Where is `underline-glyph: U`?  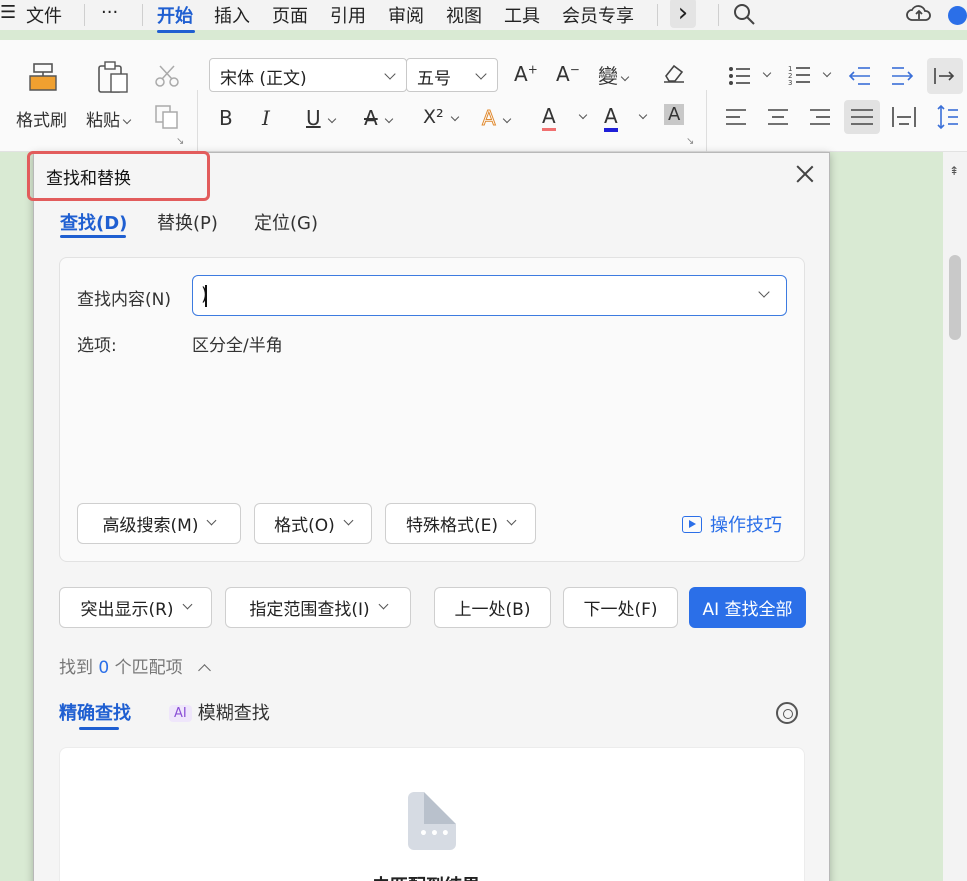
underline-glyph: U is located at coordinates (313, 118).